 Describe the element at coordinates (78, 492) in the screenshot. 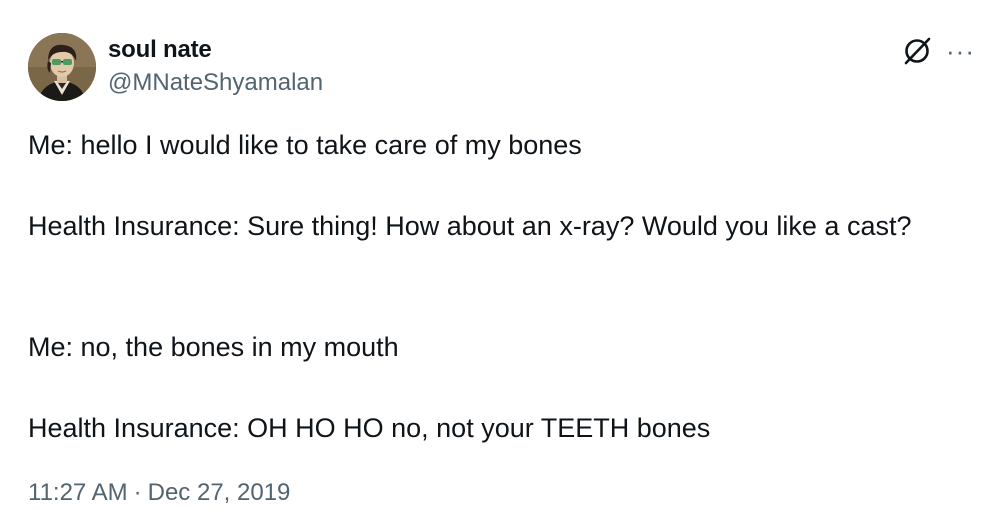

I see `tweet-time: 11:27 AM` at that location.